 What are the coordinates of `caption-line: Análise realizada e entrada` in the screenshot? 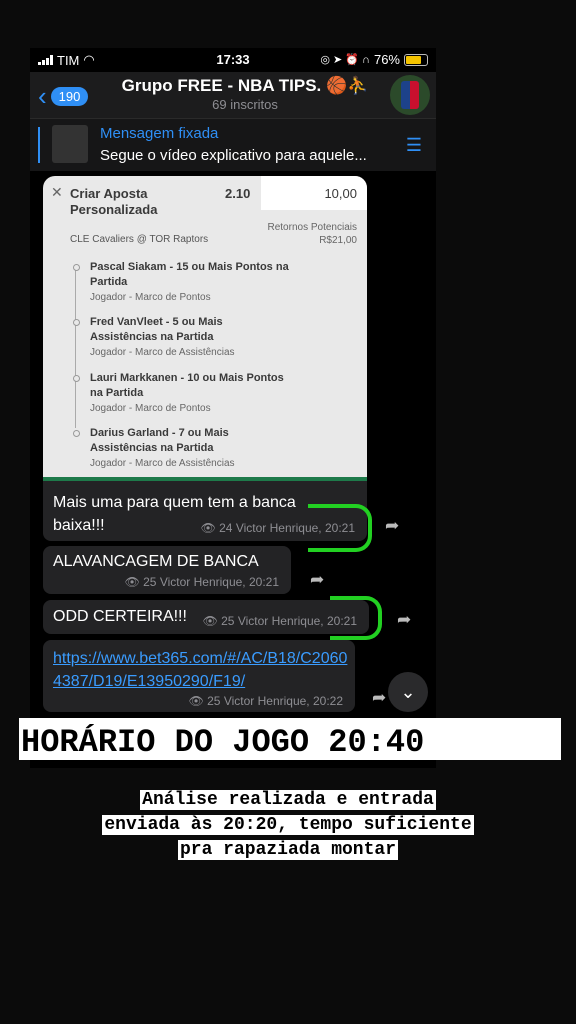 It's located at (288, 800).